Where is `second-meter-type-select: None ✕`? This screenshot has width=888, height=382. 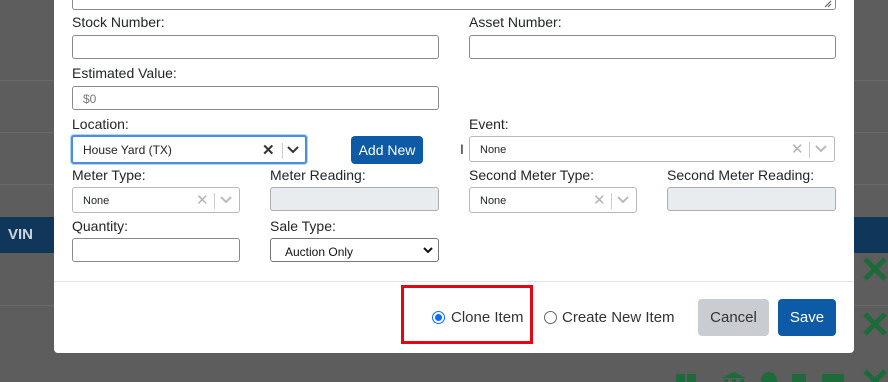 second-meter-type-select: None ✕ is located at coordinates (553, 200).